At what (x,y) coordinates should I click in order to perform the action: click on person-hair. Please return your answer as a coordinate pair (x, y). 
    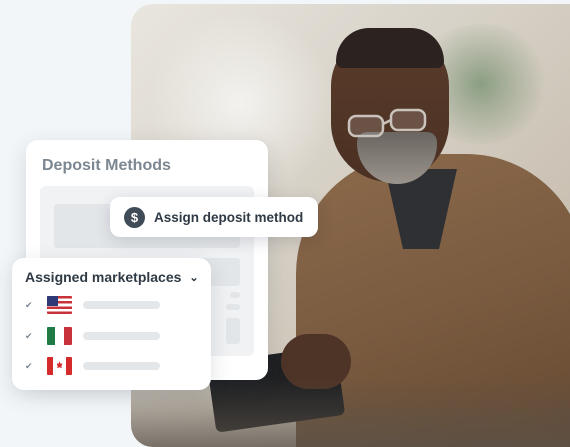
    Looking at the image, I should click on (390, 48).